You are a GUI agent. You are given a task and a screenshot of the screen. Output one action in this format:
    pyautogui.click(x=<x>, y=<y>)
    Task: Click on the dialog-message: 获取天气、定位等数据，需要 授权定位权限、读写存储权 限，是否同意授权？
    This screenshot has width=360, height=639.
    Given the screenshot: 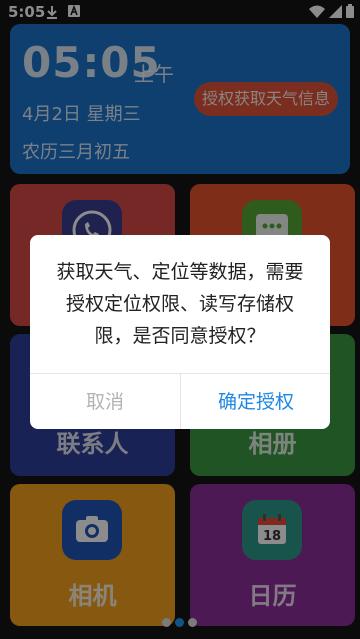 What is the action you would take?
    pyautogui.click(x=180, y=304)
    